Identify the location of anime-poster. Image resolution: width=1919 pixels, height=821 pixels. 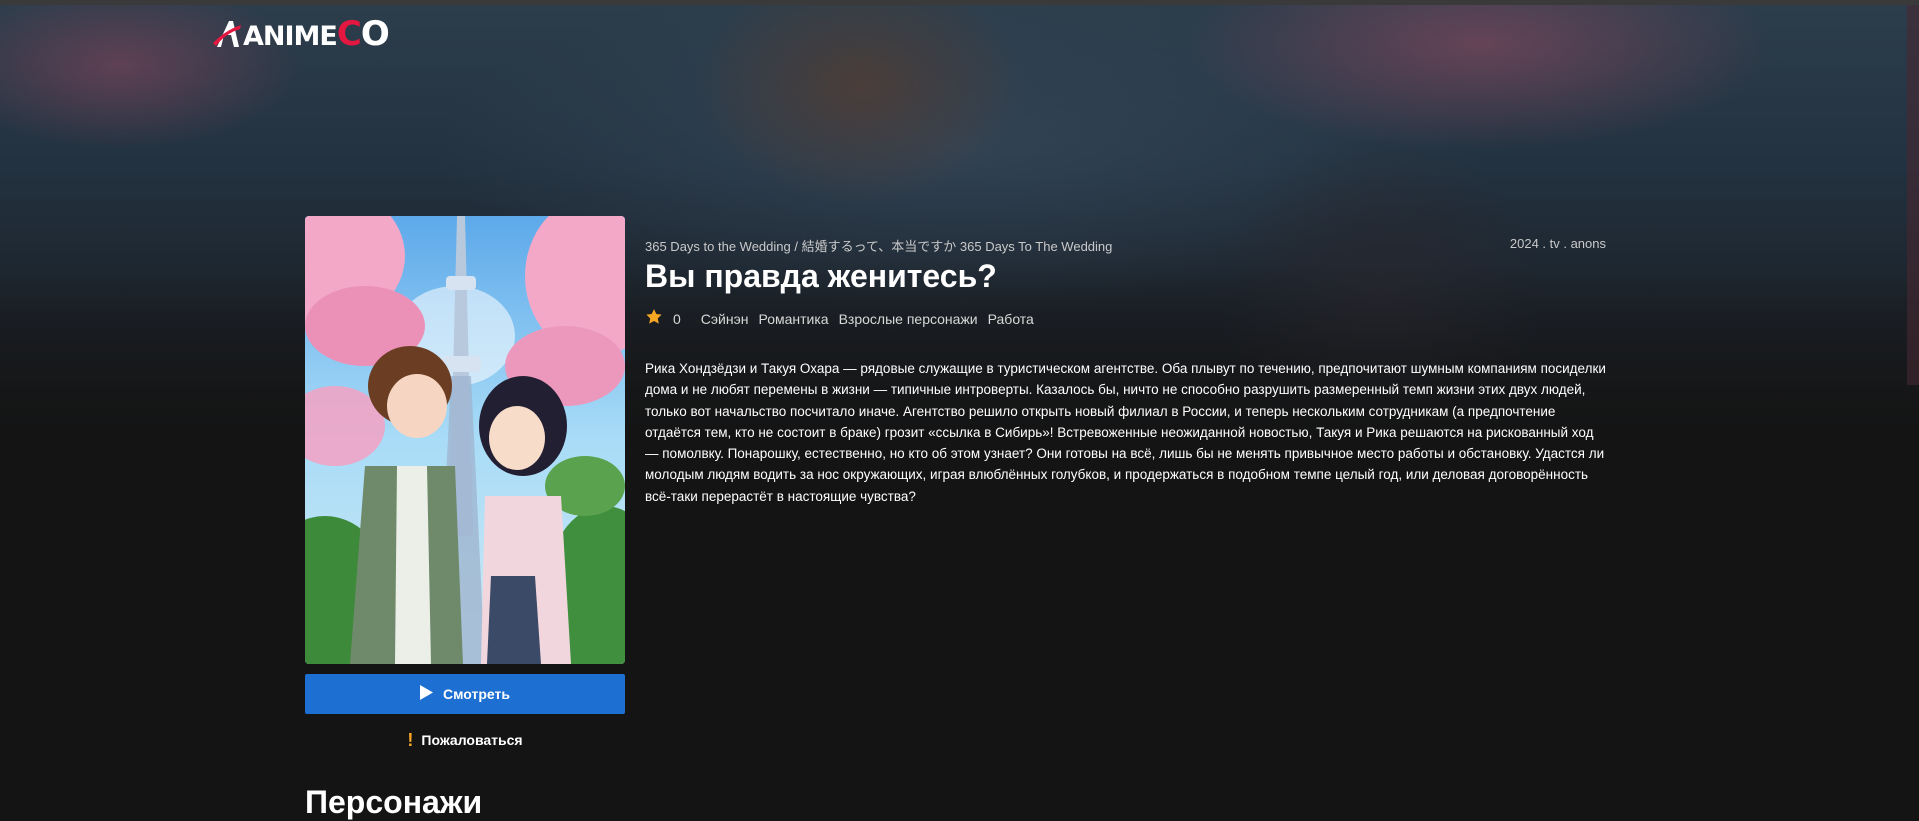
(465, 440).